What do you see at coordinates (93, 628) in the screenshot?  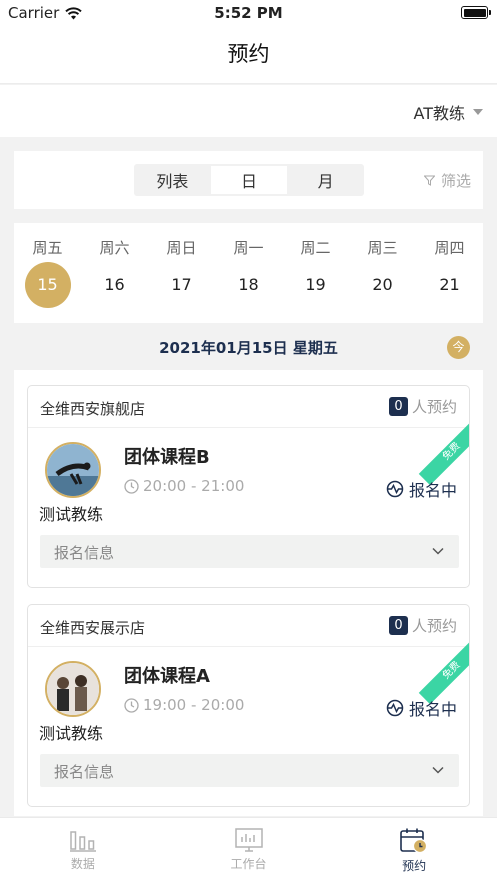 I see `store-name: 全维西安展示店` at bounding box center [93, 628].